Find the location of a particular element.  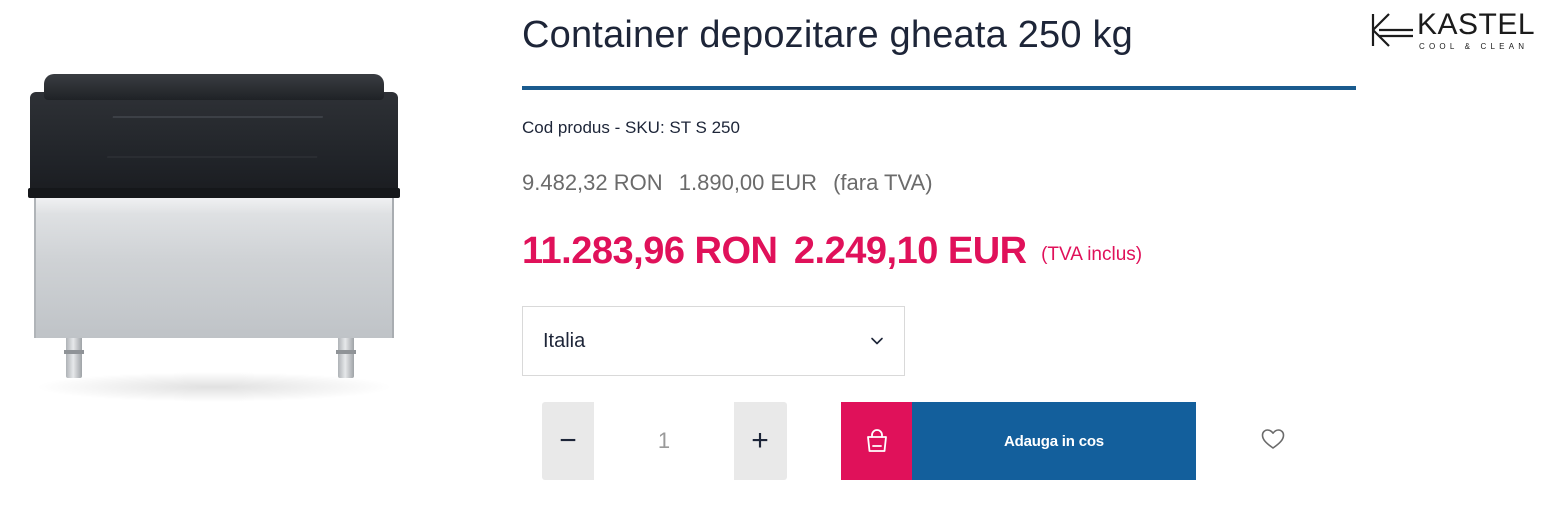

price-gross-ron: 11.283,96 RON is located at coordinates (650, 251).